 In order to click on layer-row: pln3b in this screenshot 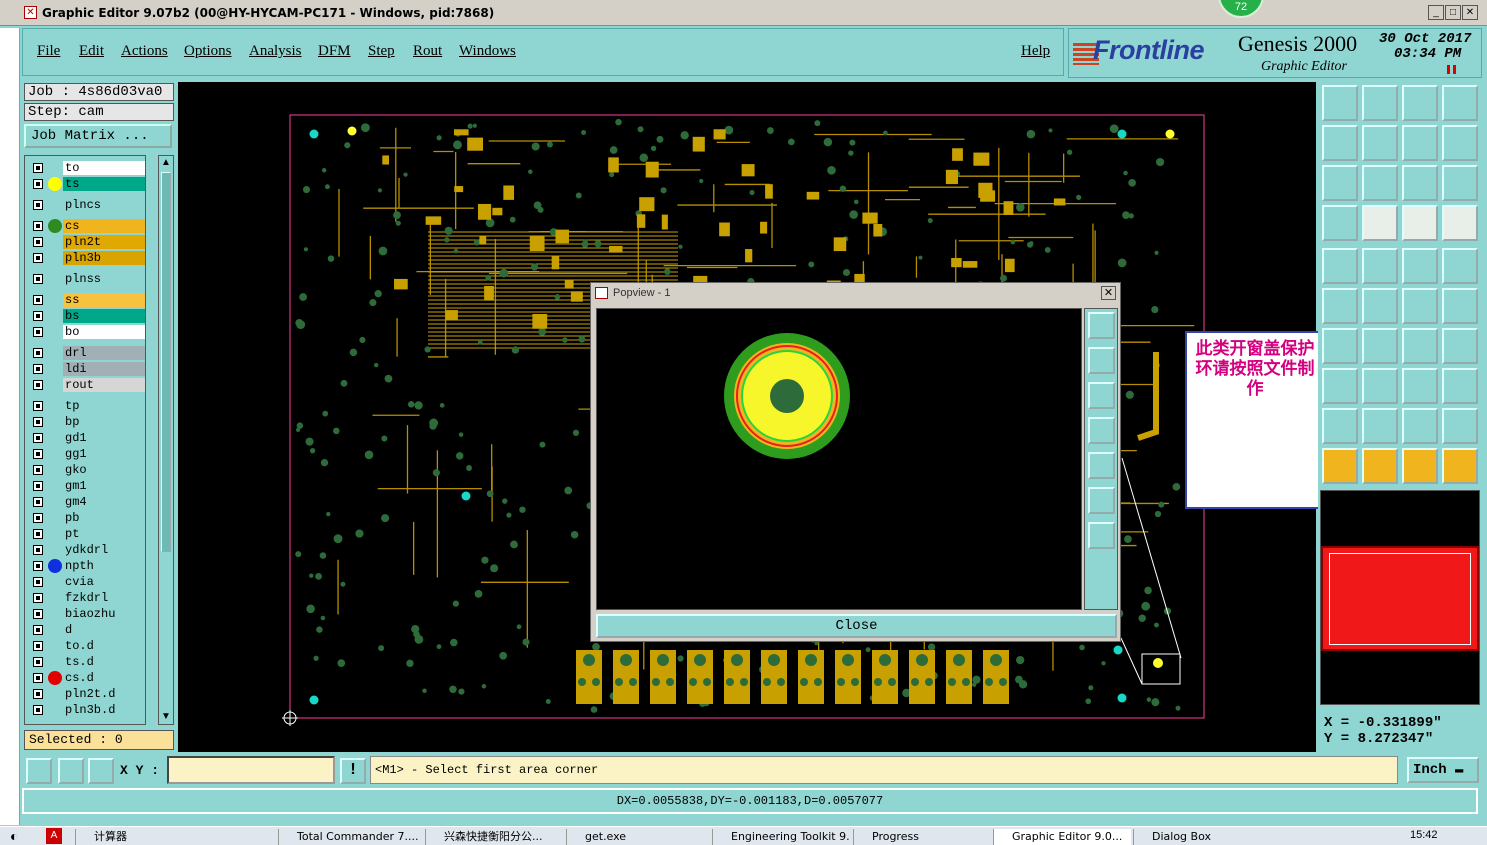, I will do `click(86, 258)`.